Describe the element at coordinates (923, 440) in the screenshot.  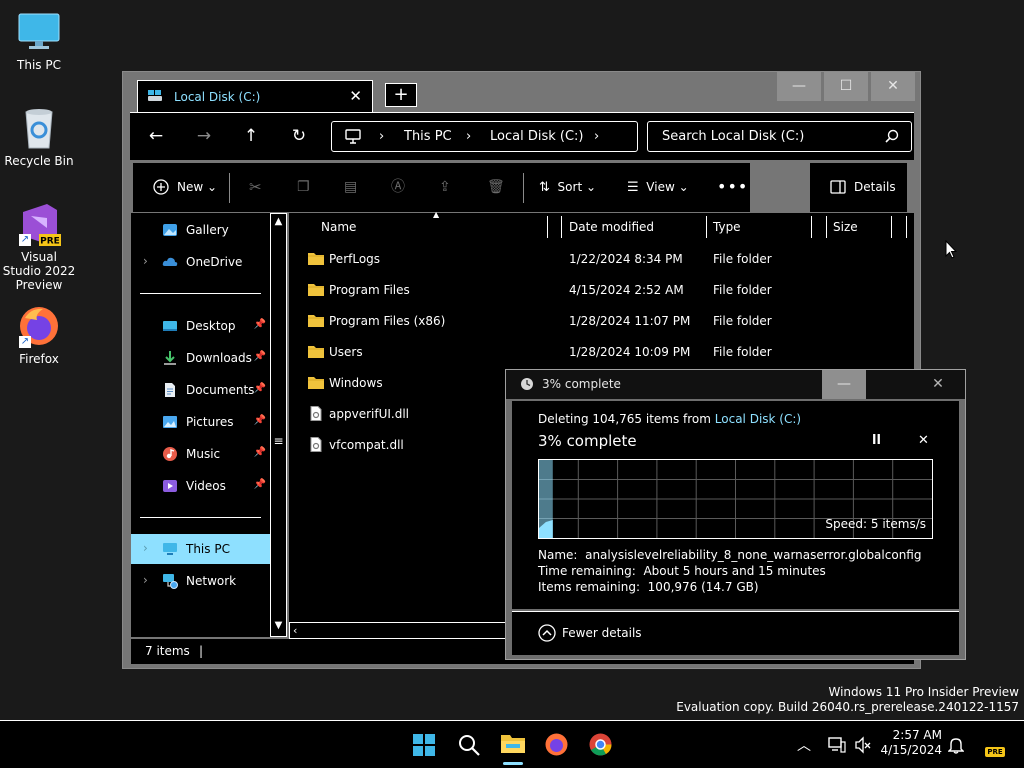
I see `cancel-operation-button: ✕` at that location.